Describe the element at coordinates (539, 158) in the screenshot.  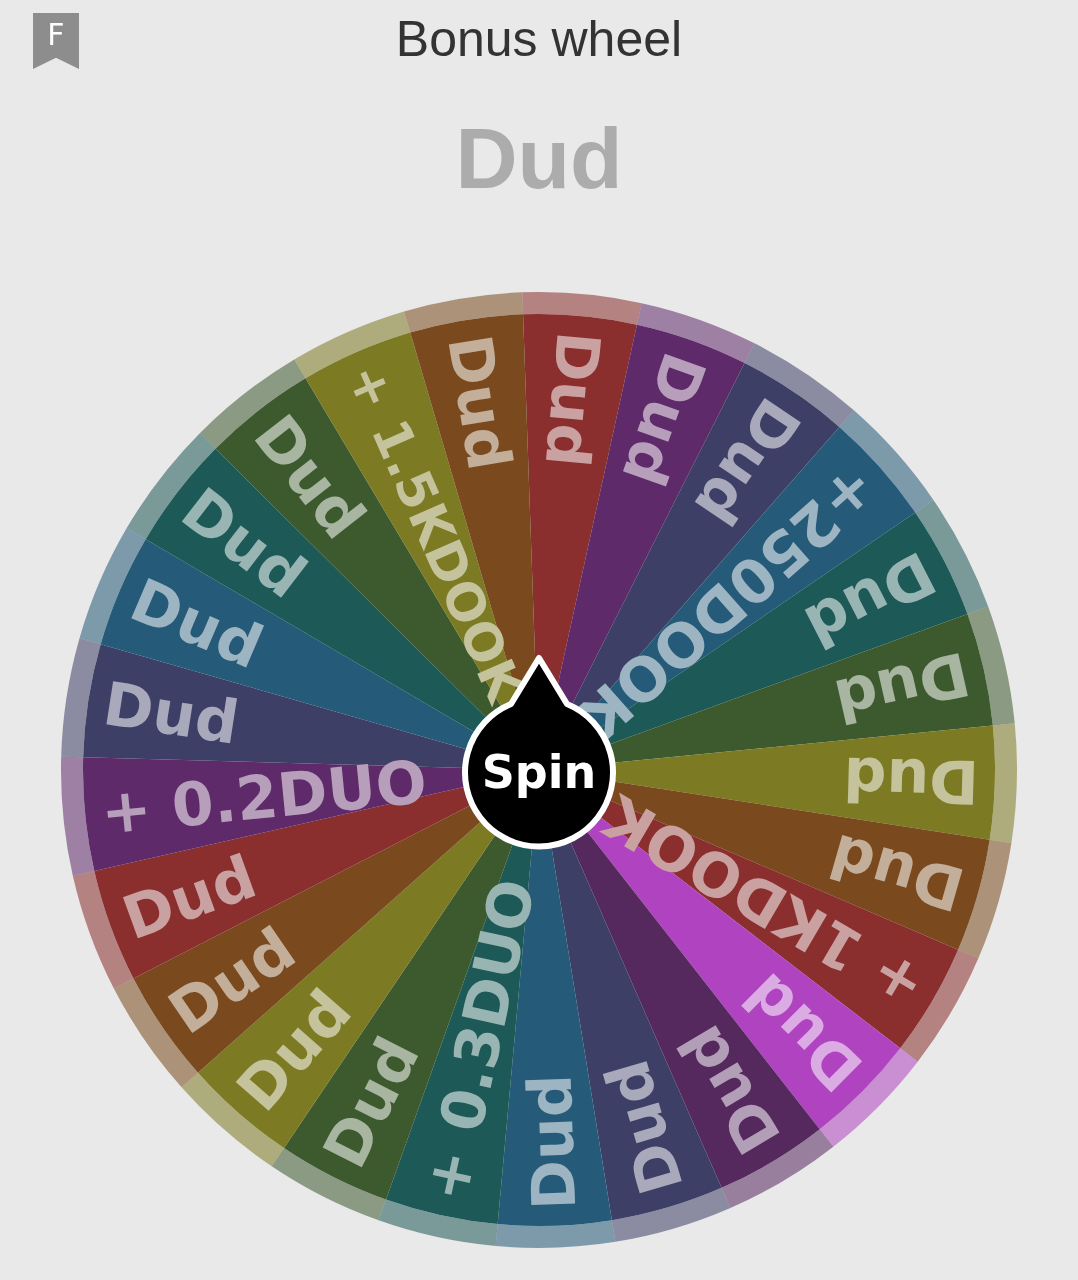
I see `result-text: Dud` at that location.